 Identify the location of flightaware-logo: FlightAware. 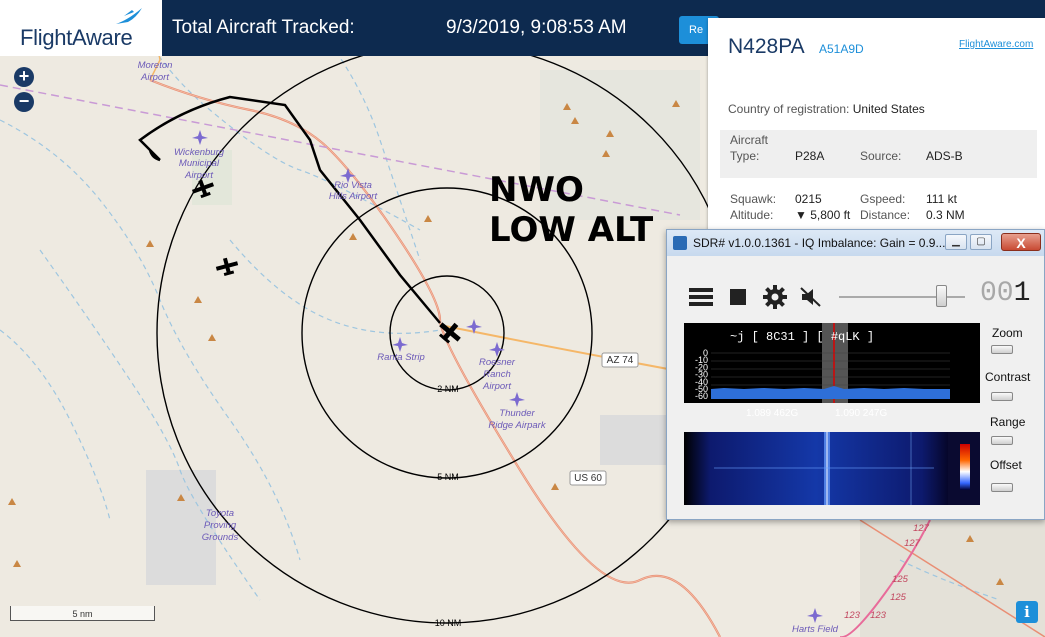
(81, 28).